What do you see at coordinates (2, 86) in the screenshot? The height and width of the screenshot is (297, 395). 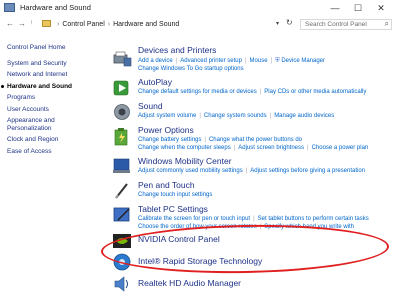 I see `selected-bullet-icon` at bounding box center [2, 86].